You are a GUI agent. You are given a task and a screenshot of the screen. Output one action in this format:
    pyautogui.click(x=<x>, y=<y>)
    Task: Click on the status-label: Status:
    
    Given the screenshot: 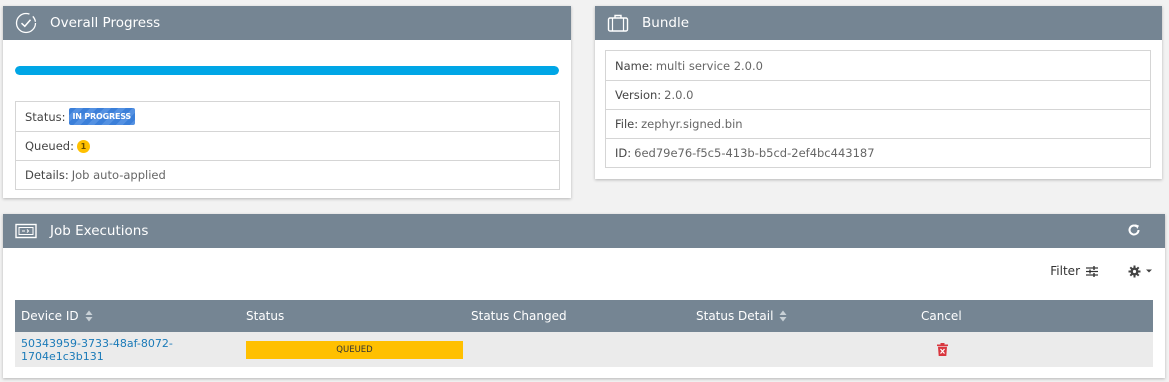 What is the action you would take?
    pyautogui.click(x=45, y=116)
    